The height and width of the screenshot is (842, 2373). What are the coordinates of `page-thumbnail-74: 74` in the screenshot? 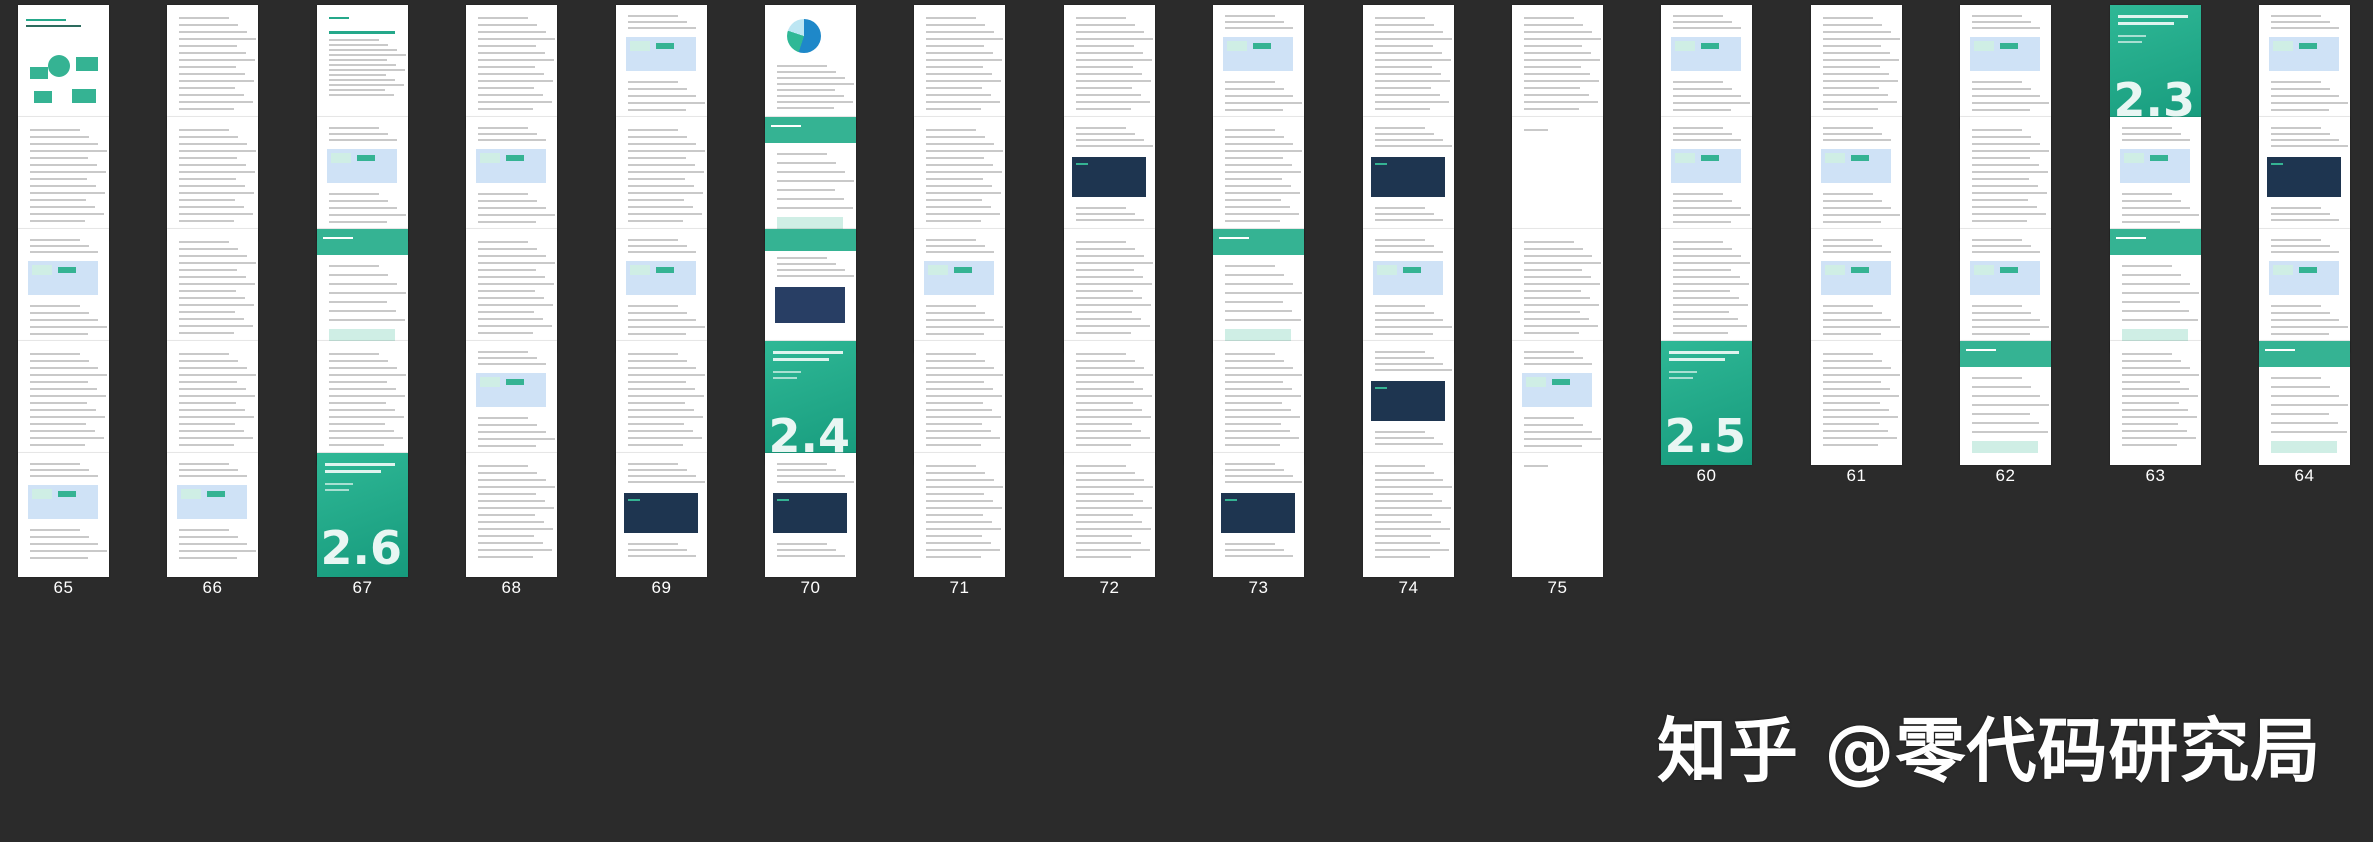 It's located at (1409, 520).